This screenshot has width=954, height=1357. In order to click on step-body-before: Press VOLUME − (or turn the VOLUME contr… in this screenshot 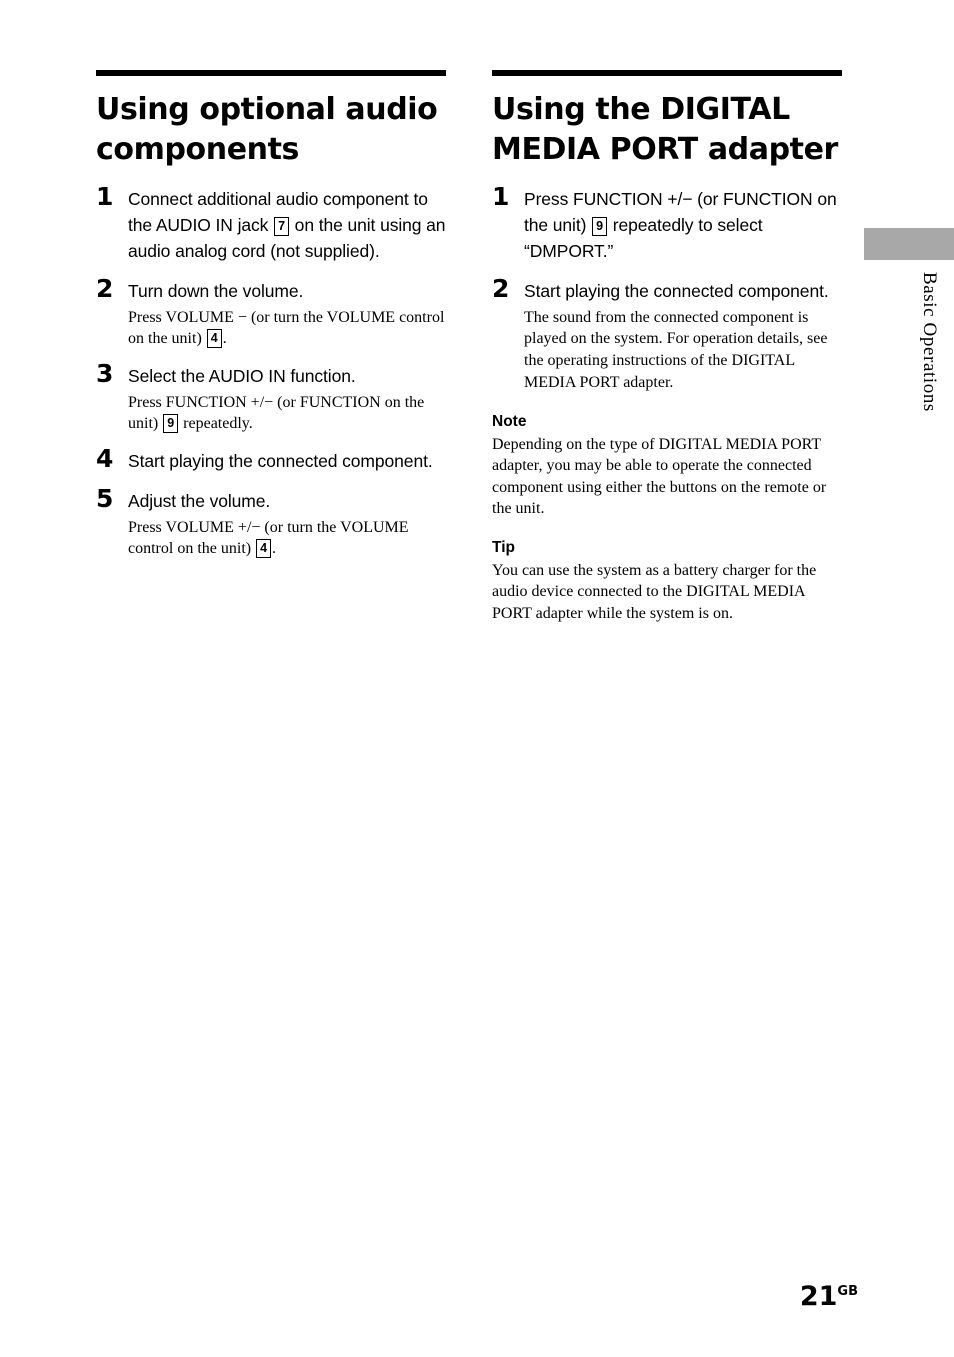, I will do `click(286, 328)`.